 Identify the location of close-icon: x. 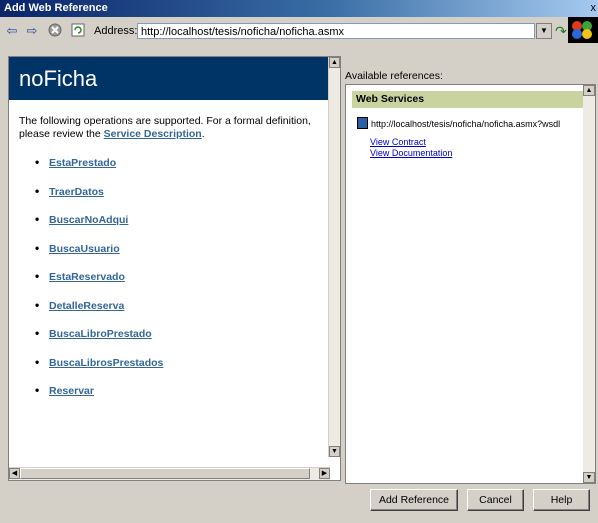
(594, 8).